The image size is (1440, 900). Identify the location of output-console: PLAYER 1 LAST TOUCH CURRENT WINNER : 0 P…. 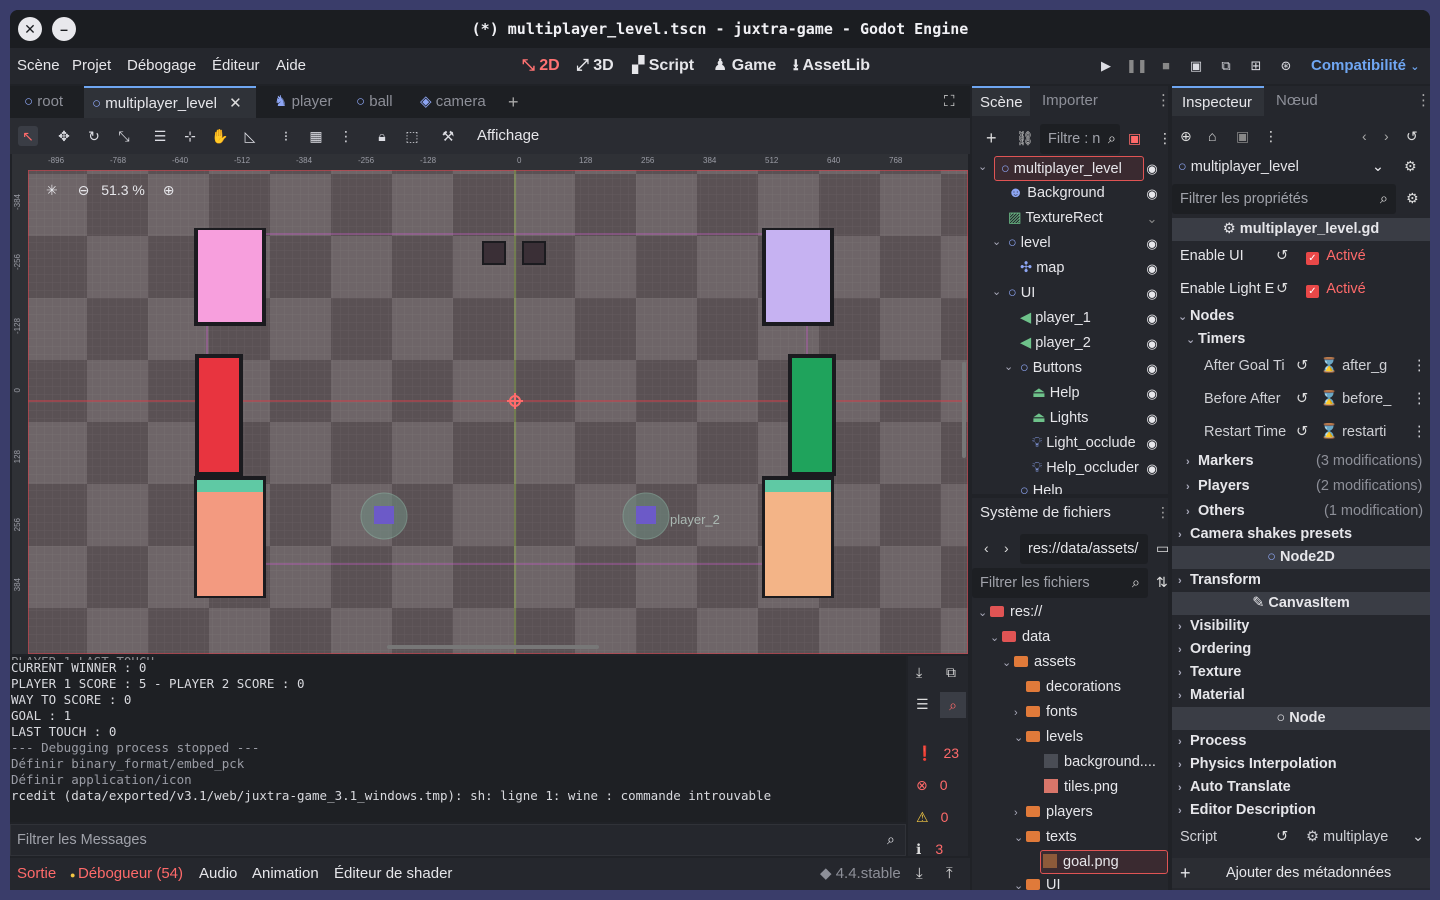
(458, 738).